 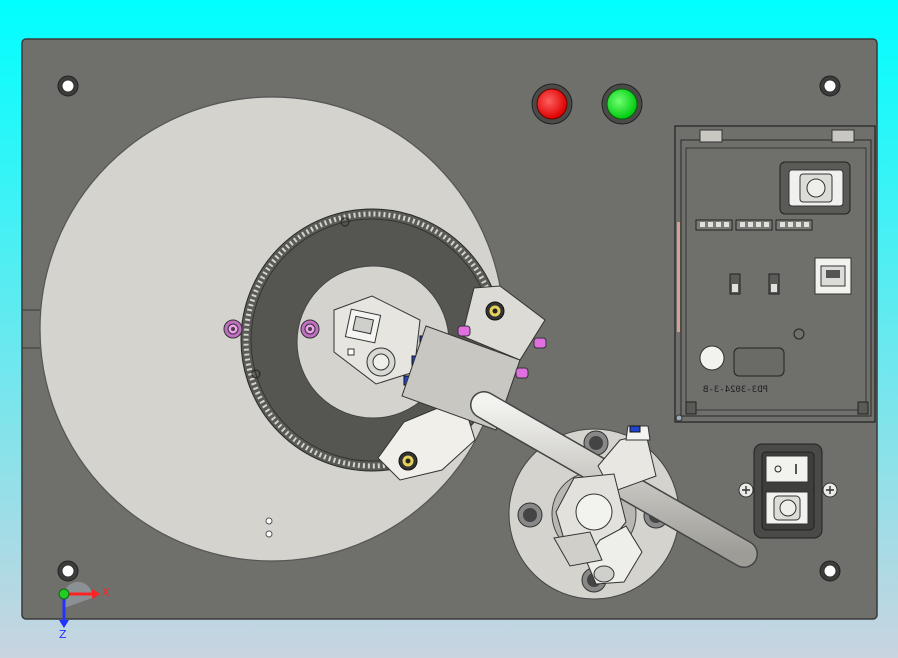 I want to click on reset-button, so click(x=815, y=188).